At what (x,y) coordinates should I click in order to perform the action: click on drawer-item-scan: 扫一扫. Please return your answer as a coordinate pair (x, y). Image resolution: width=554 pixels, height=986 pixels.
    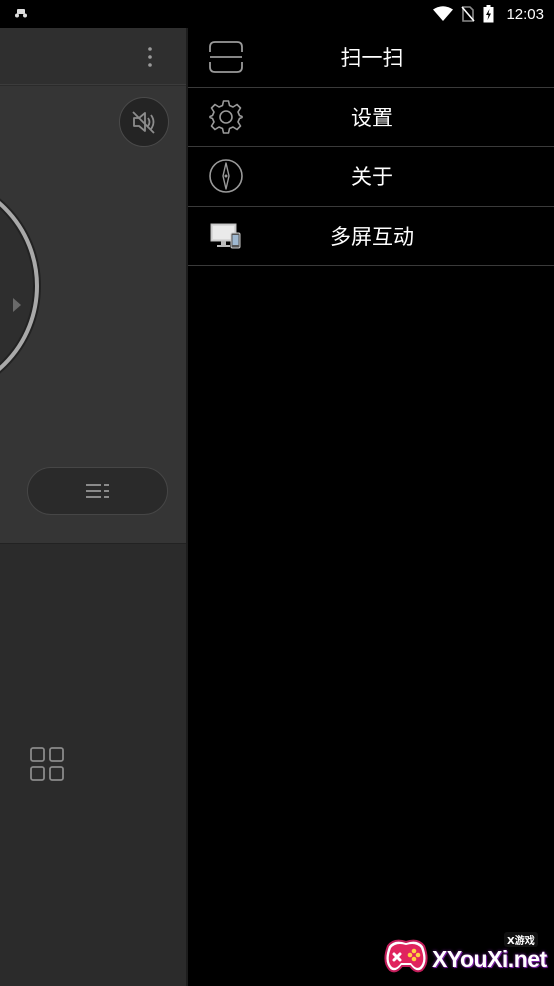
    Looking at the image, I should click on (371, 58).